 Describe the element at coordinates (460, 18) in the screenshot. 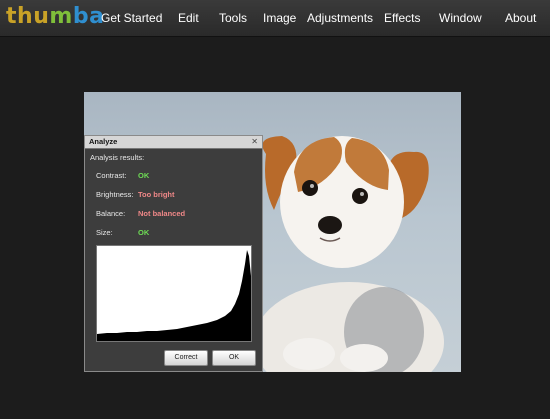

I see `menu-window: Window` at that location.